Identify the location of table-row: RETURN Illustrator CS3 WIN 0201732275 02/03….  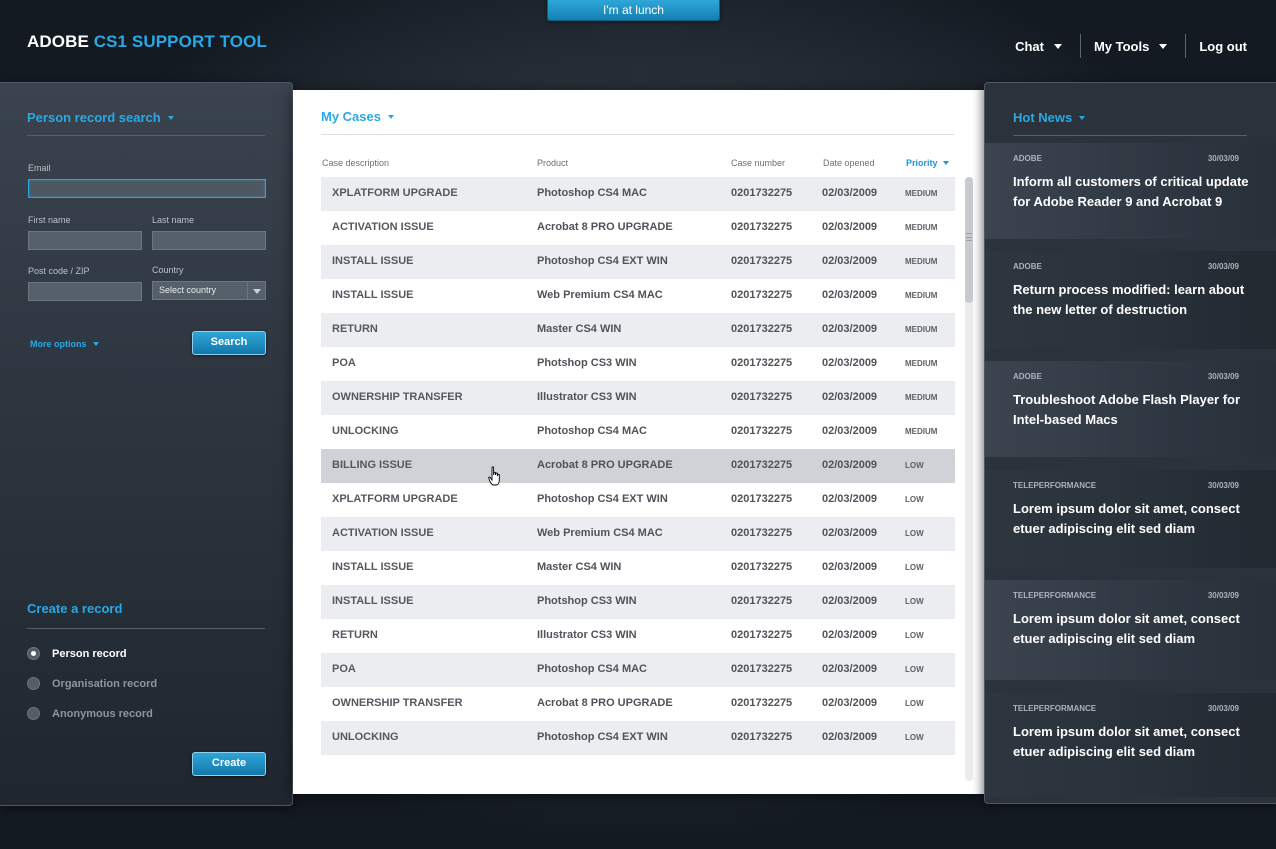
(638, 636).